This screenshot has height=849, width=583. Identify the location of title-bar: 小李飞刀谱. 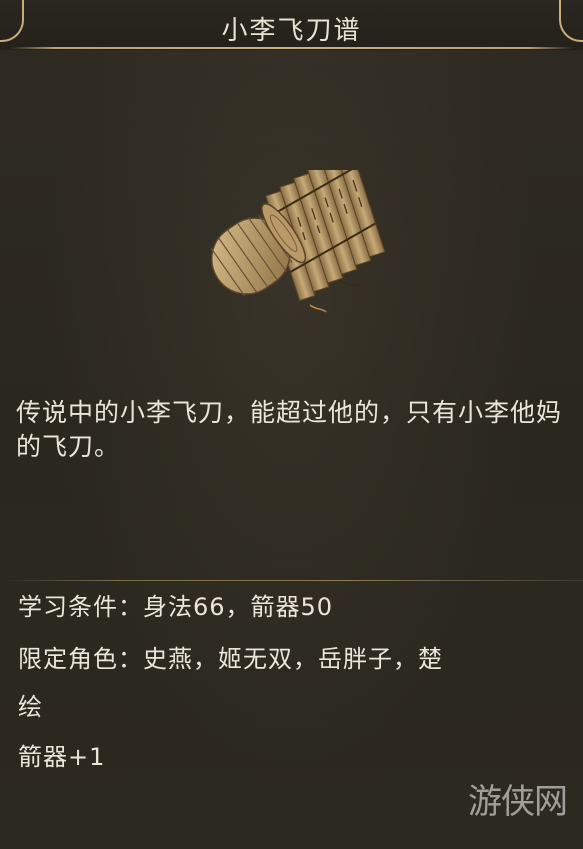
(291, 25).